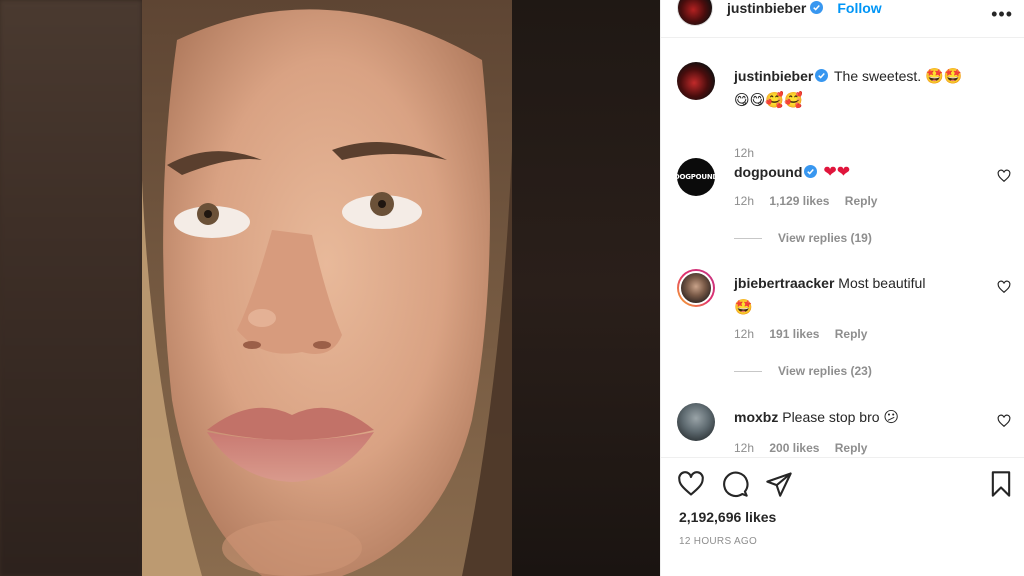 Image resolution: width=1024 pixels, height=576 pixels. What do you see at coordinates (891, 417) in the screenshot?
I see `comment-emoji: 😕` at bounding box center [891, 417].